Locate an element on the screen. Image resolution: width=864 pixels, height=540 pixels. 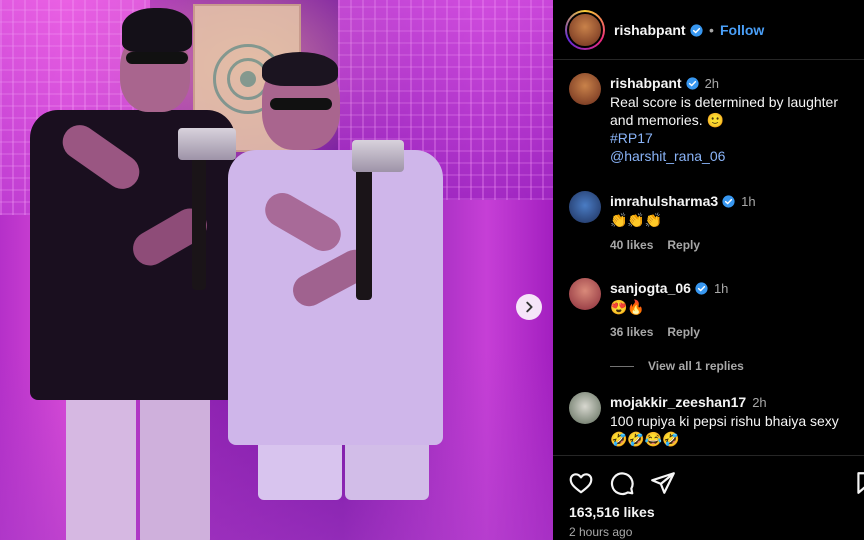
chevron-right-icon is located at coordinates (529, 307).